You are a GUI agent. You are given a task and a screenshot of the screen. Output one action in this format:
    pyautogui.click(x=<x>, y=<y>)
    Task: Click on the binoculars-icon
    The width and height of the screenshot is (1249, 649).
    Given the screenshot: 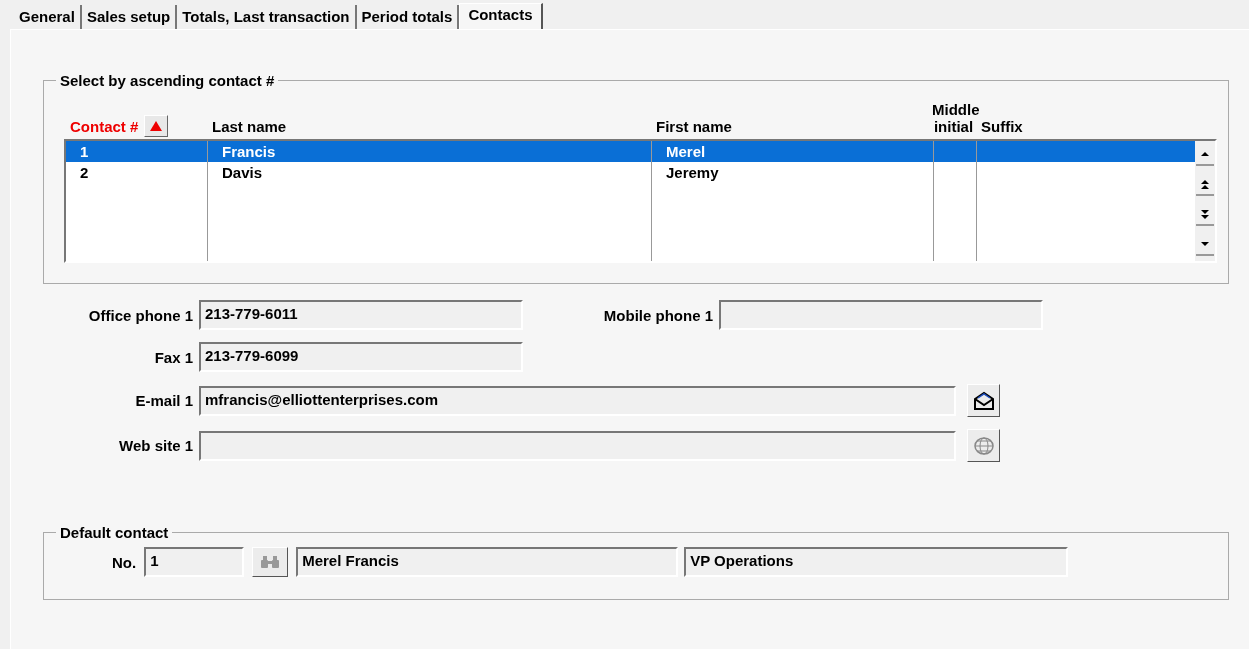 What is the action you would take?
    pyautogui.click(x=270, y=562)
    